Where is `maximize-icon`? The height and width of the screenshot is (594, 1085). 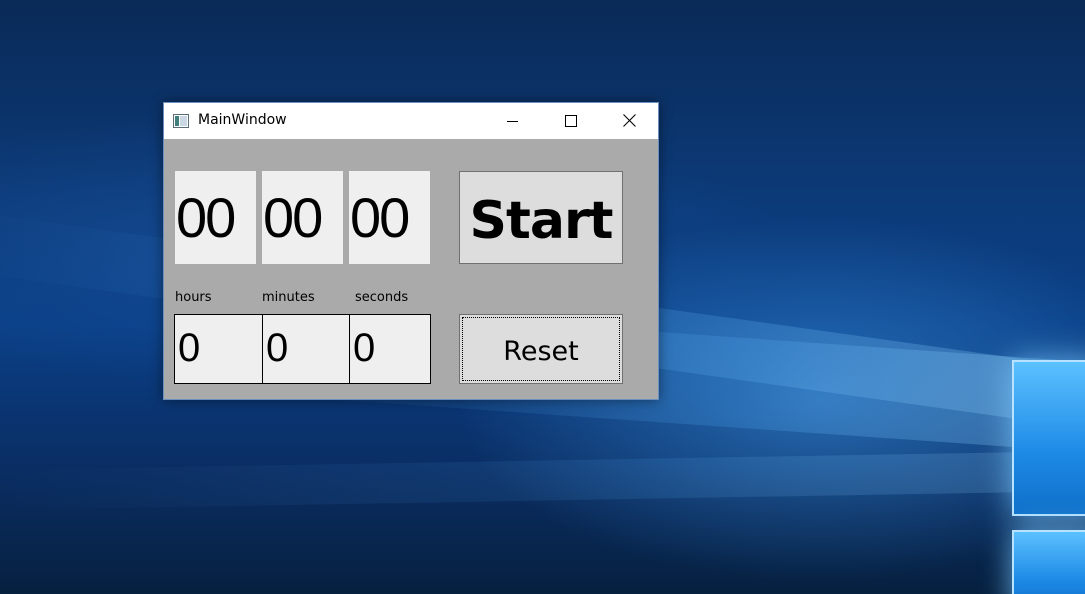
maximize-icon is located at coordinates (571, 121).